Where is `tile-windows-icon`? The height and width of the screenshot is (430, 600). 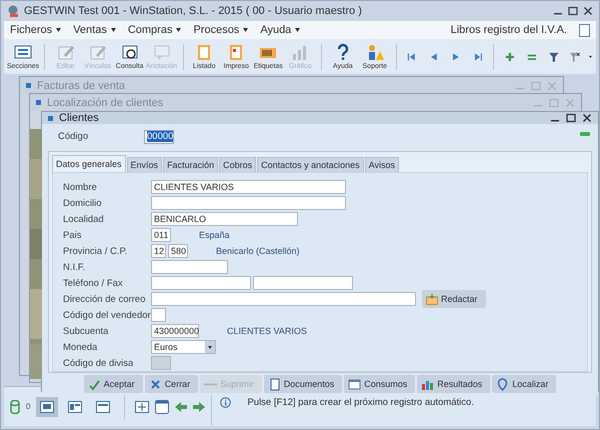
tile-windows-icon is located at coordinates (142, 406).